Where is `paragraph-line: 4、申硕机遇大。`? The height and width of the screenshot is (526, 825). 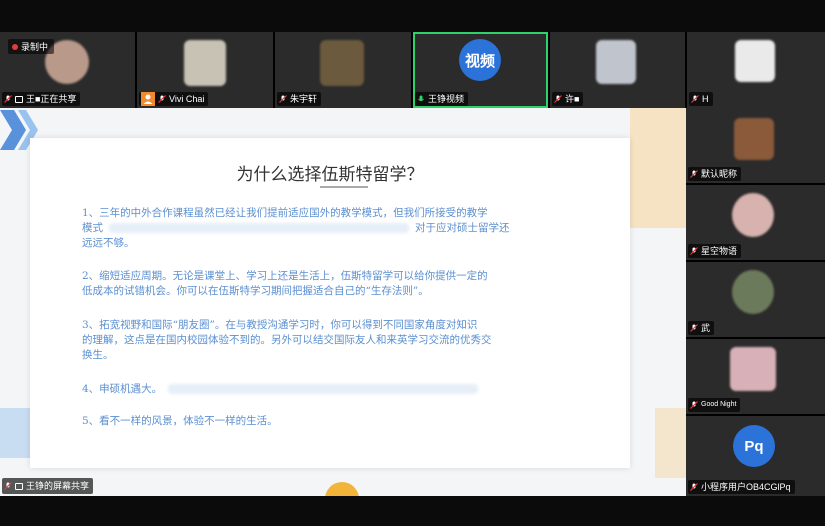
paragraph-line: 4、申硕机遇大。 is located at coordinates (342, 389).